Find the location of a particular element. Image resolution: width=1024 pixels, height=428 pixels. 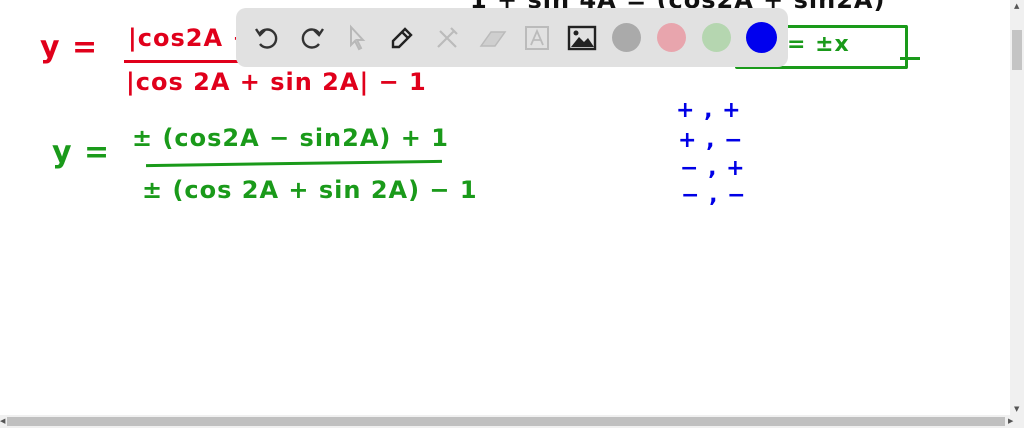

eq2-numerator: ± (cos2A − sin2A) + 1 is located at coordinates (290, 138).